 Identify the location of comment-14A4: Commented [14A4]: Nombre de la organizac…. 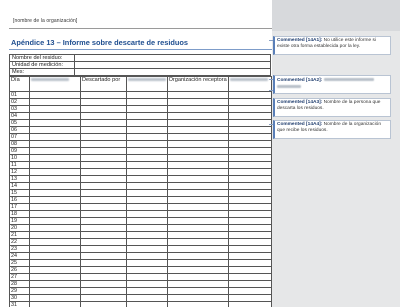
(332, 129).